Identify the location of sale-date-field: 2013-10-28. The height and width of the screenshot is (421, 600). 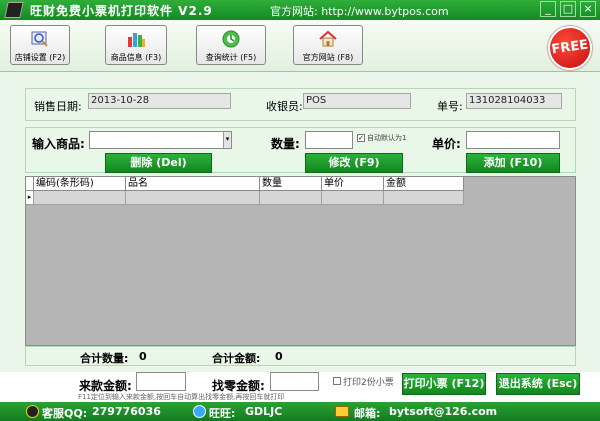
(159, 101).